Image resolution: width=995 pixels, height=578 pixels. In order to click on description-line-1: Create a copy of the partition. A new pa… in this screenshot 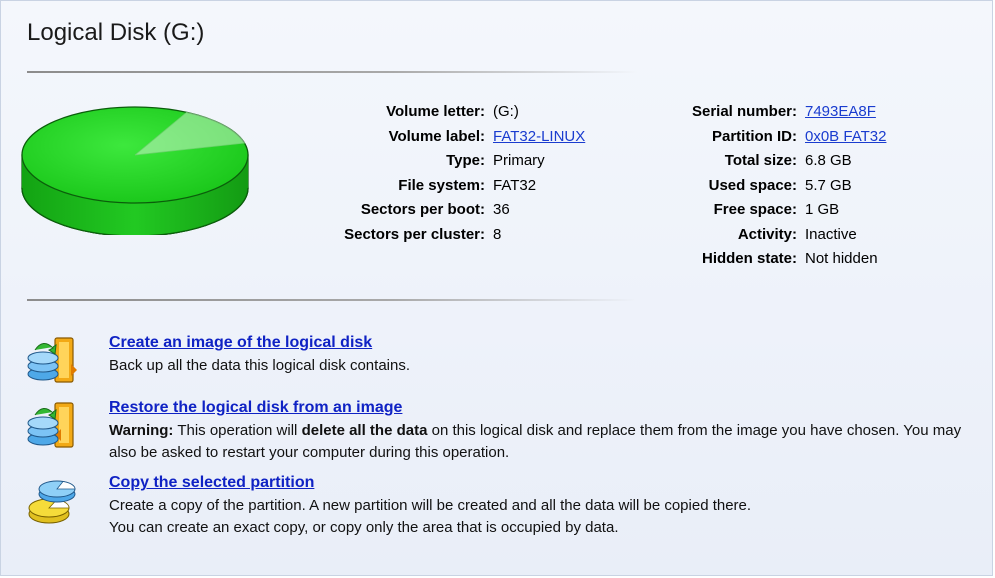, I will do `click(430, 505)`.